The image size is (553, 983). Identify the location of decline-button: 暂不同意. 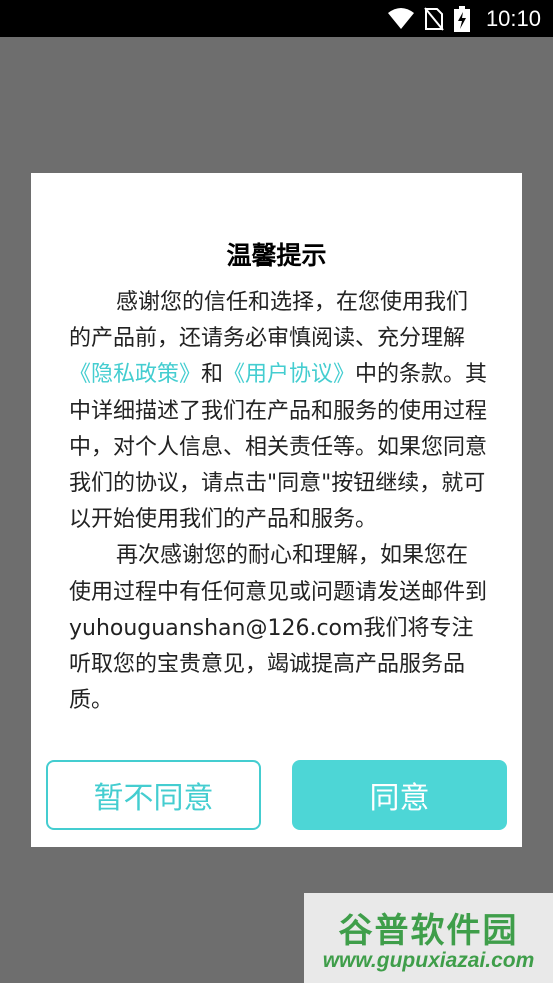
(153, 795).